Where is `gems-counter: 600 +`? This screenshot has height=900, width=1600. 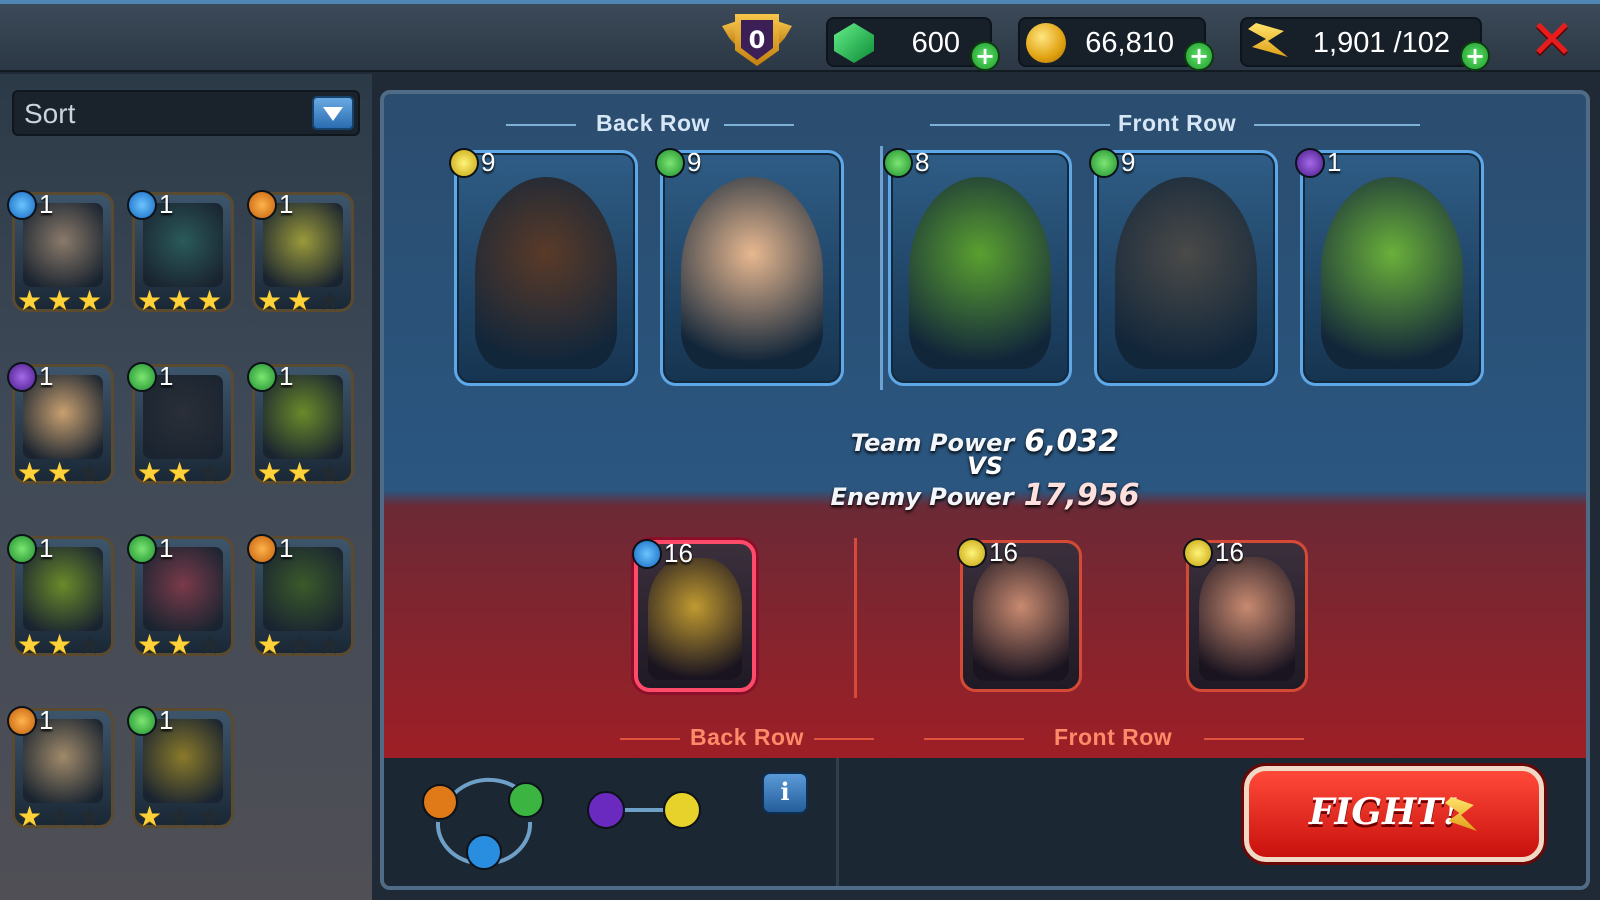 gems-counter: 600 + is located at coordinates (913, 44).